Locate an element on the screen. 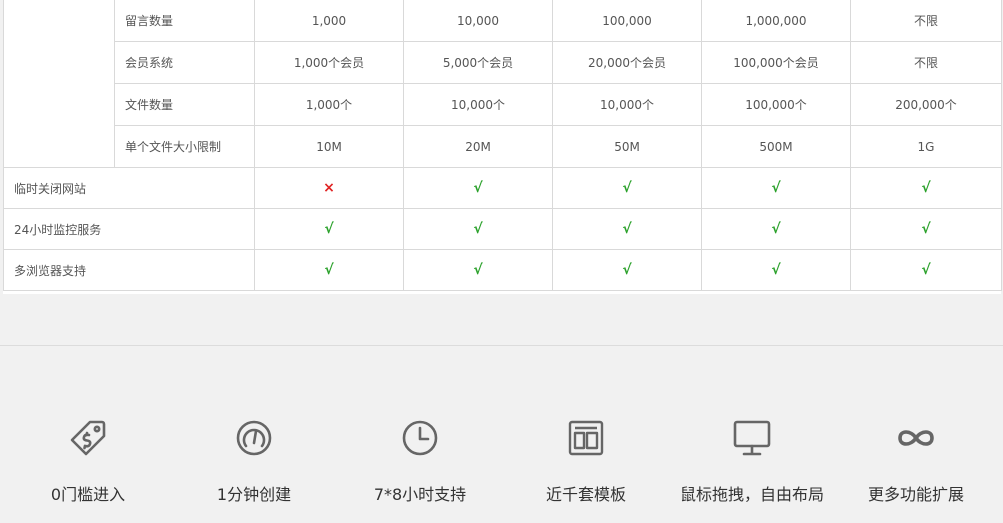 The height and width of the screenshot is (523, 1003). table-row: 临时关闭网站 × √ √ √ √ is located at coordinates (502, 188).